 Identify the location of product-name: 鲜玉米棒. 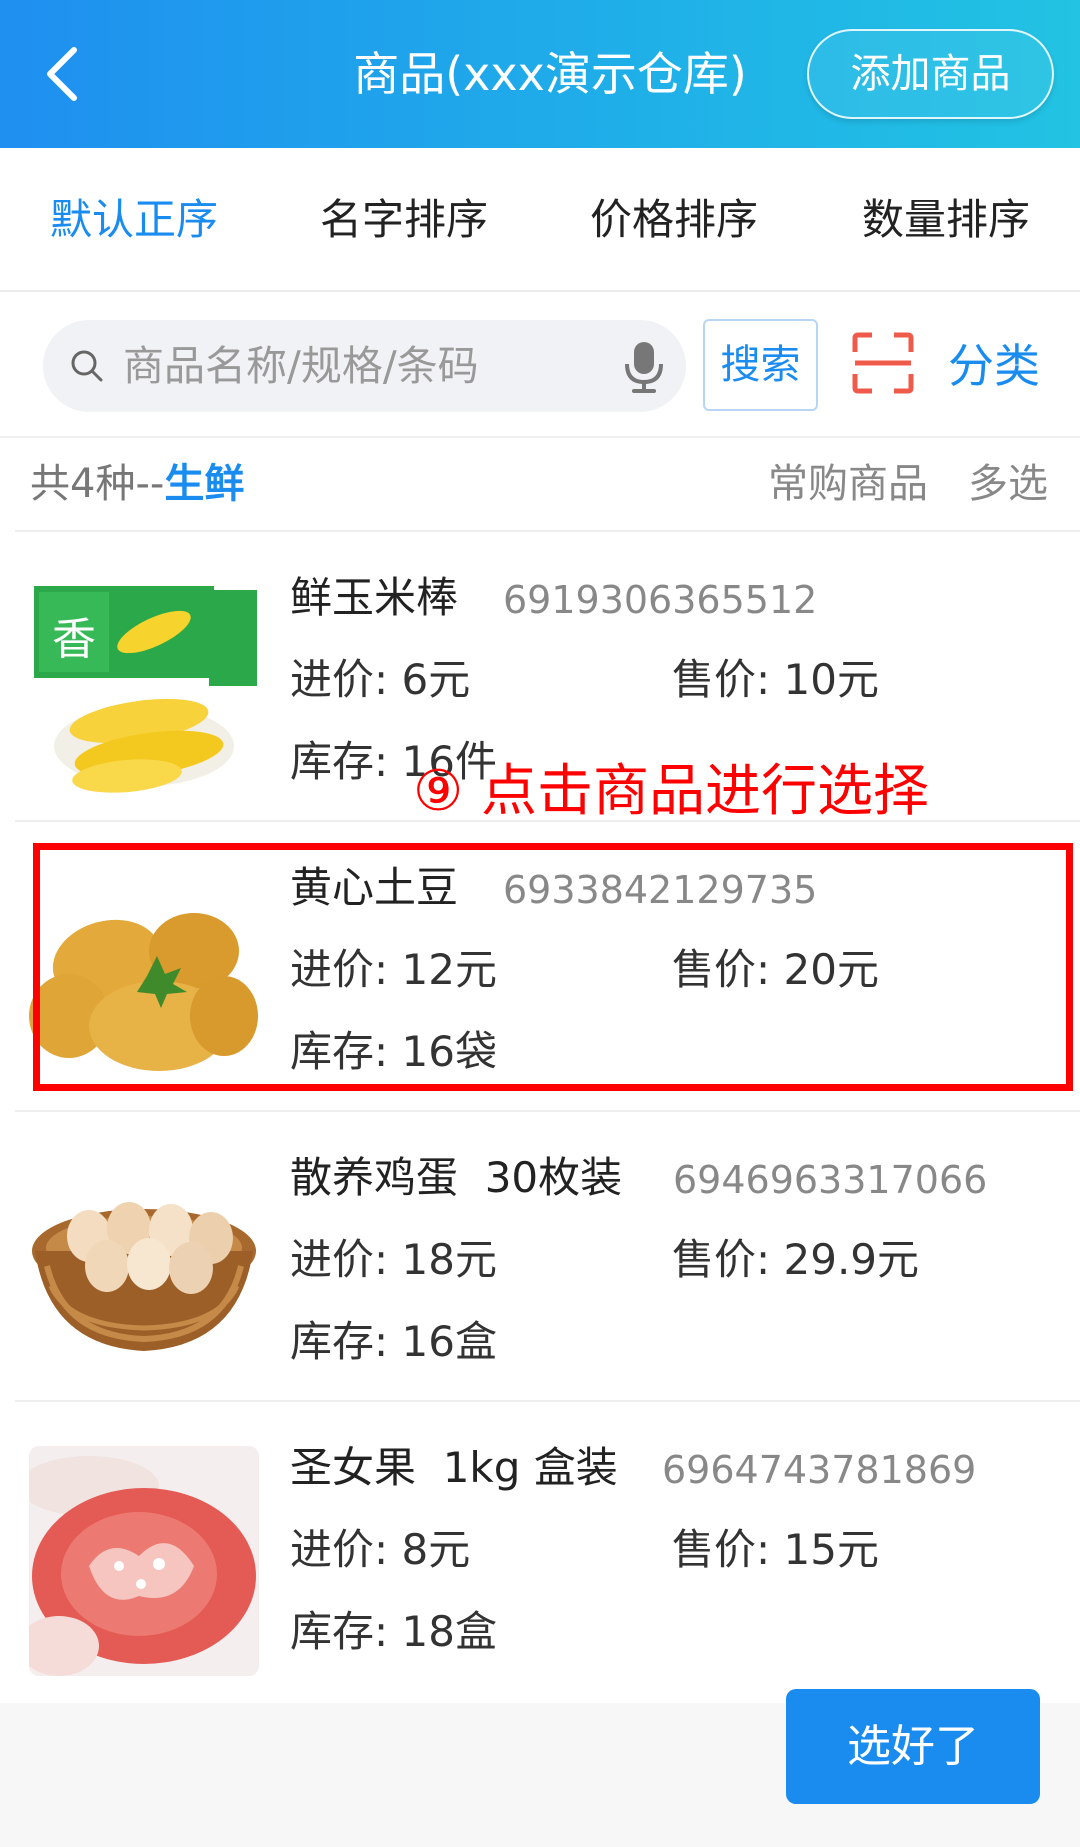
(374, 597).